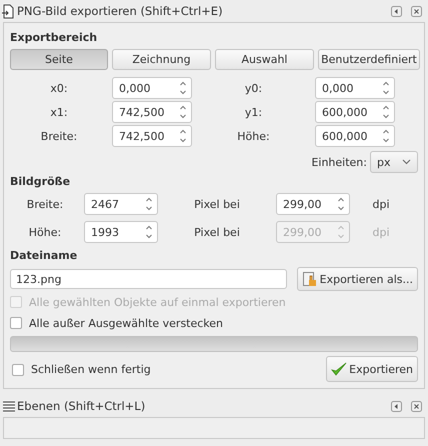  Describe the element at coordinates (339, 162) in the screenshot. I see `units-label: Einheiten:` at that location.